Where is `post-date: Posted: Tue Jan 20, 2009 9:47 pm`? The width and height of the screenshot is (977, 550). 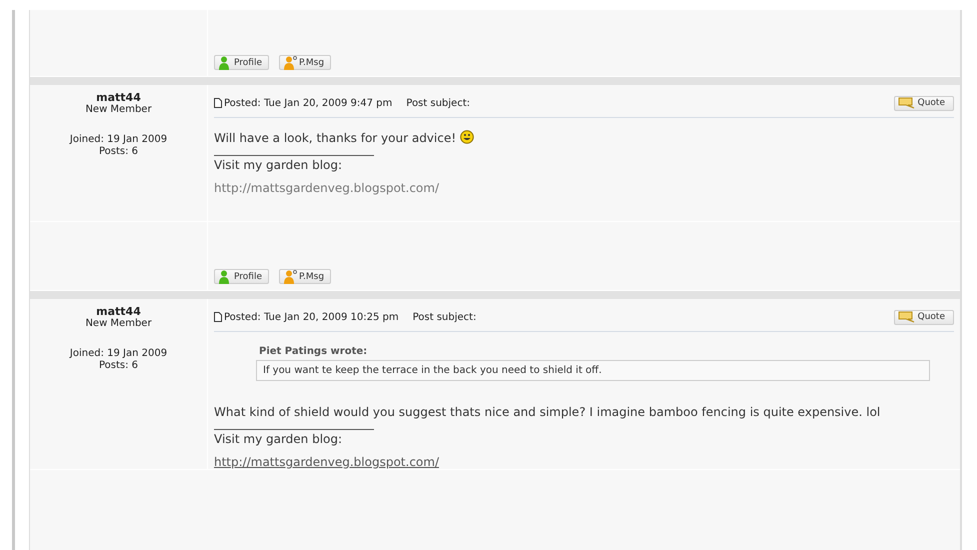 post-date: Posted: Tue Jan 20, 2009 9:47 pm is located at coordinates (308, 103).